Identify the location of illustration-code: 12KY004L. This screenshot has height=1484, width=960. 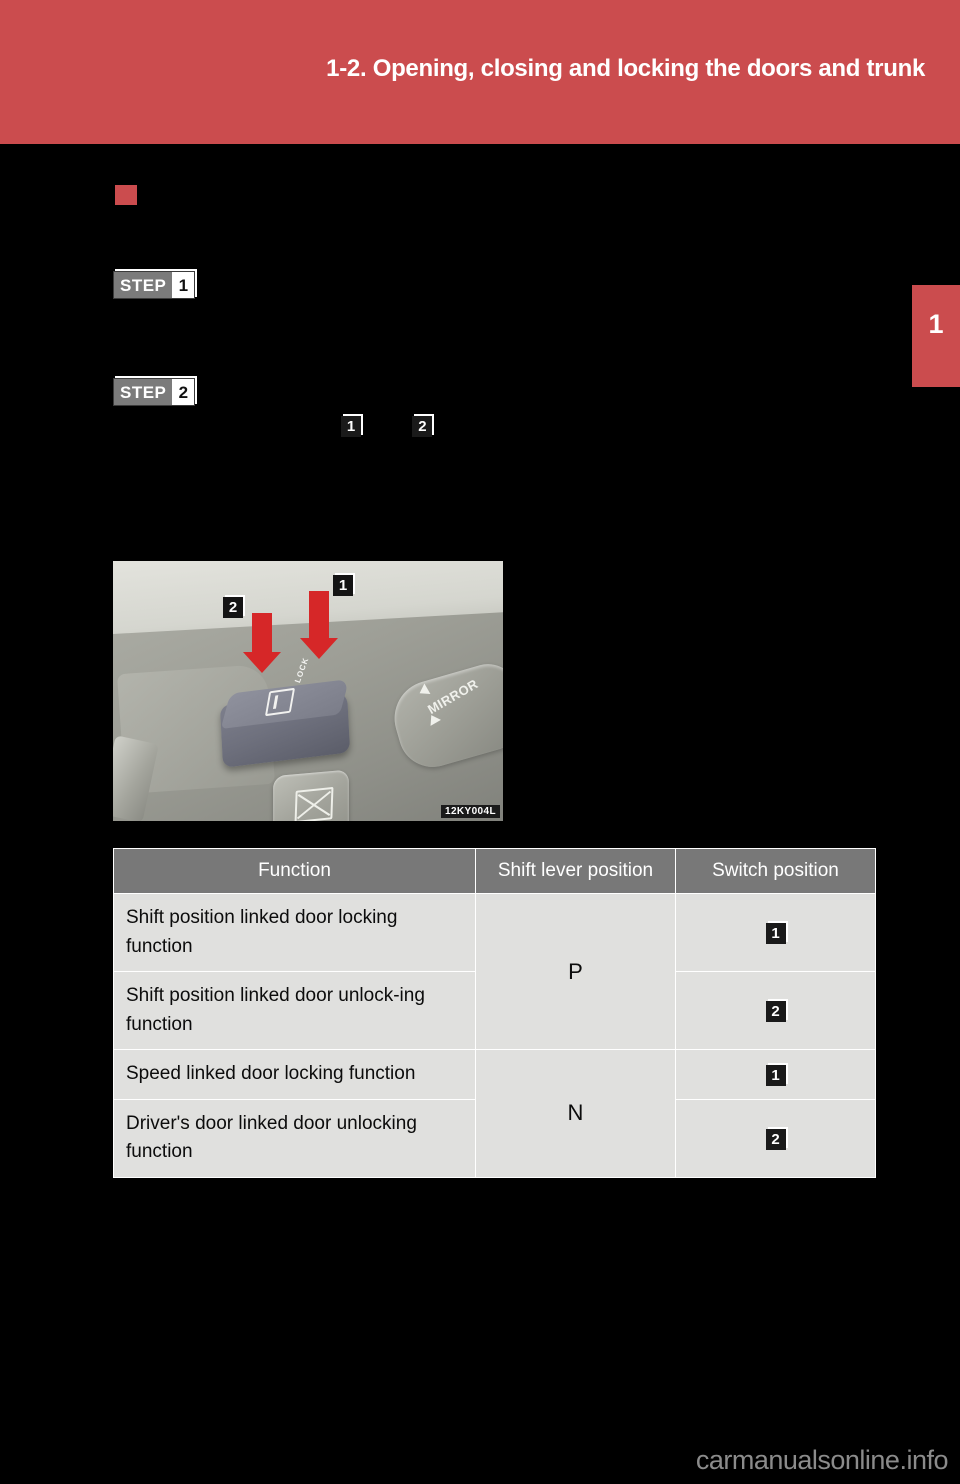
(470, 811).